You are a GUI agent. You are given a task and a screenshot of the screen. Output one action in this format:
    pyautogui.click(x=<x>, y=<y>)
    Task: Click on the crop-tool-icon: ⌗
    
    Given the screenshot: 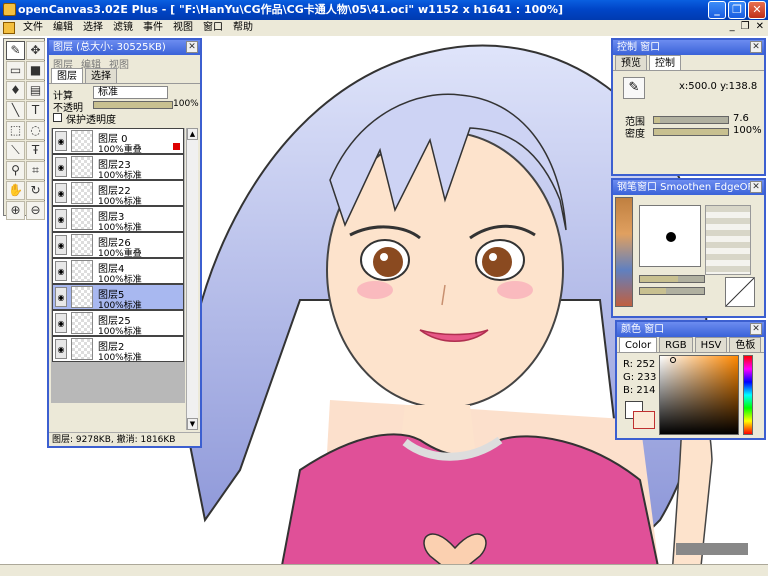 What is the action you would take?
    pyautogui.click(x=35, y=170)
    